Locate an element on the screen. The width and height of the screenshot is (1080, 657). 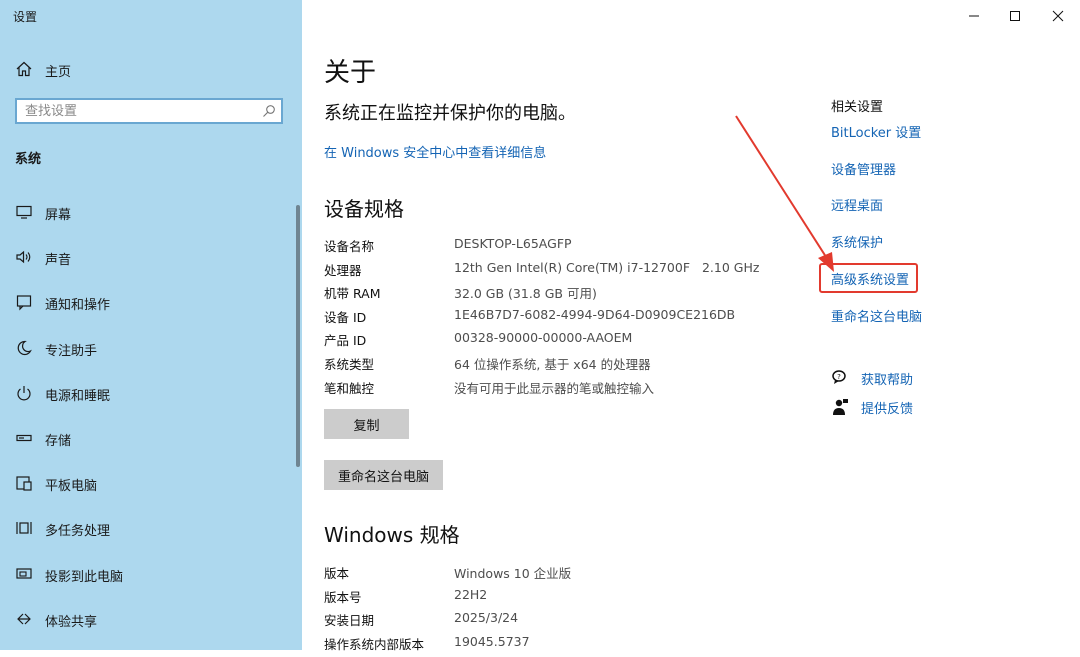
project-icon is located at coordinates (24, 573).